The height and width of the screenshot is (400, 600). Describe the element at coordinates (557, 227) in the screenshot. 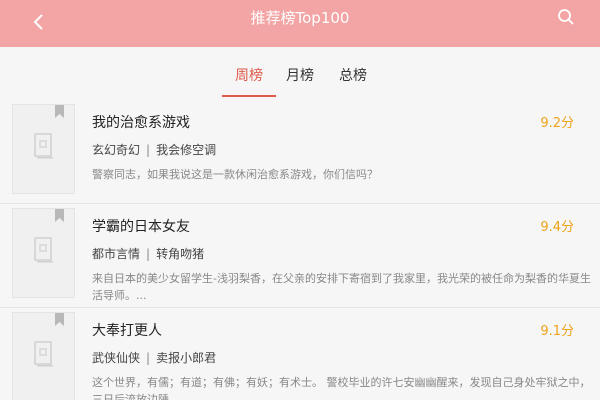

I see `book-score: 9.4分` at that location.